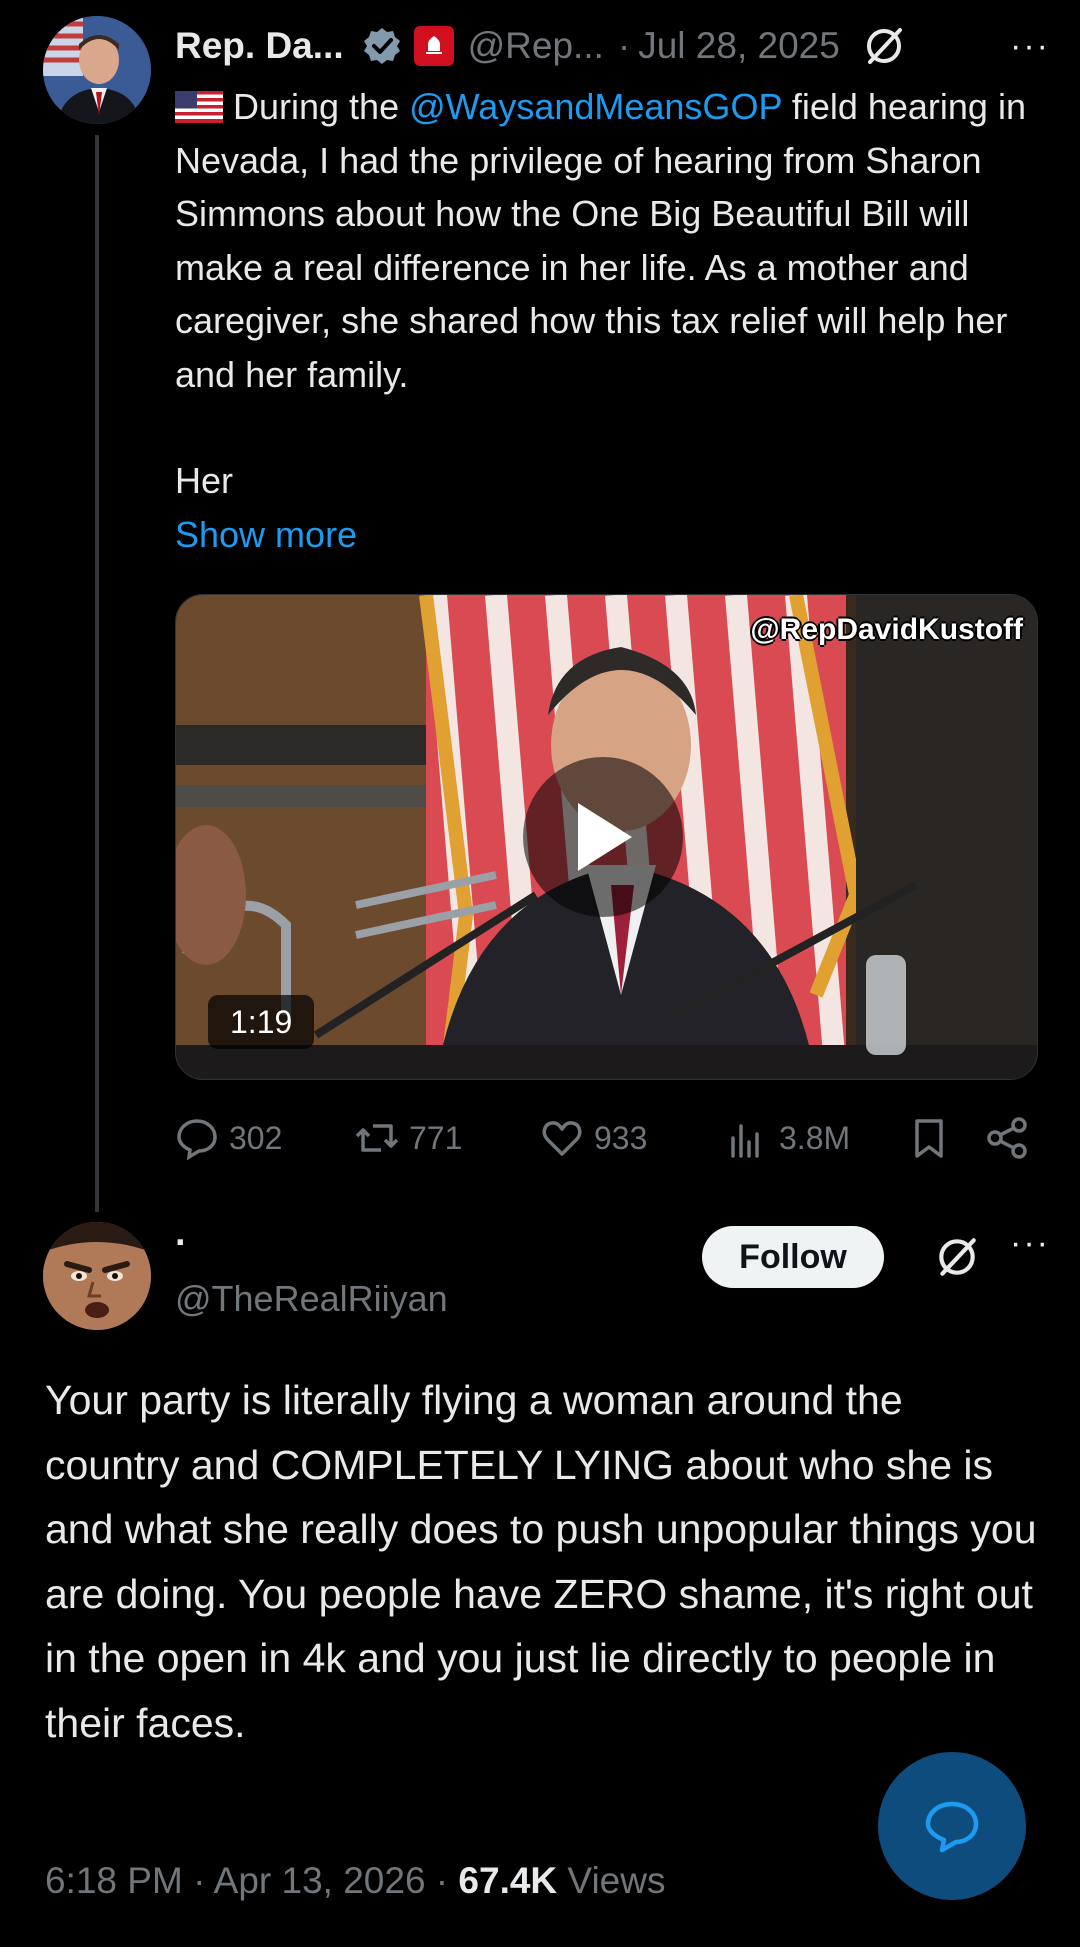  Describe the element at coordinates (562, 1138) in the screenshot. I see `like-icon` at that location.